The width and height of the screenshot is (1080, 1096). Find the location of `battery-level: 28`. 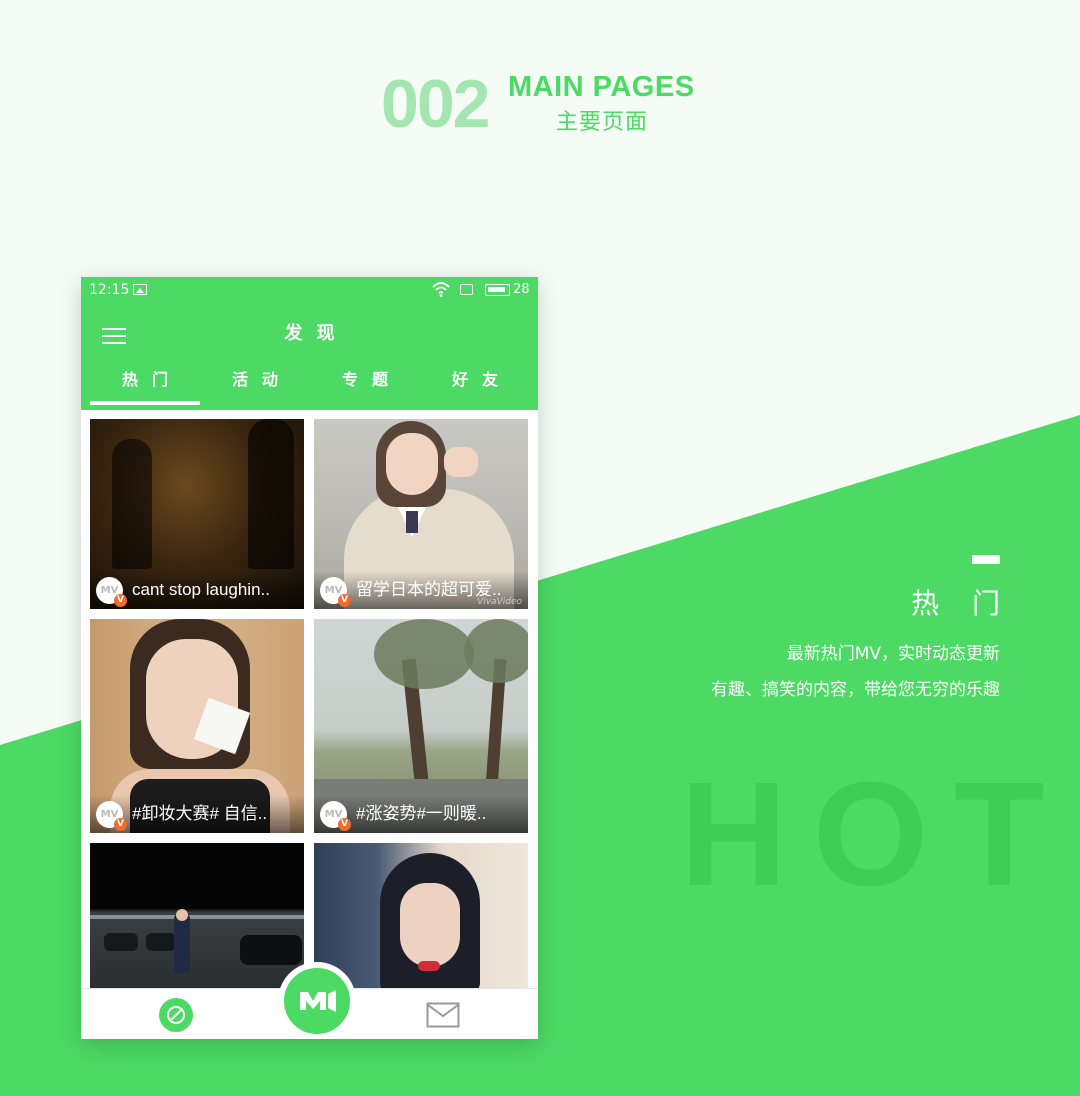

battery-level: 28 is located at coordinates (521, 289).